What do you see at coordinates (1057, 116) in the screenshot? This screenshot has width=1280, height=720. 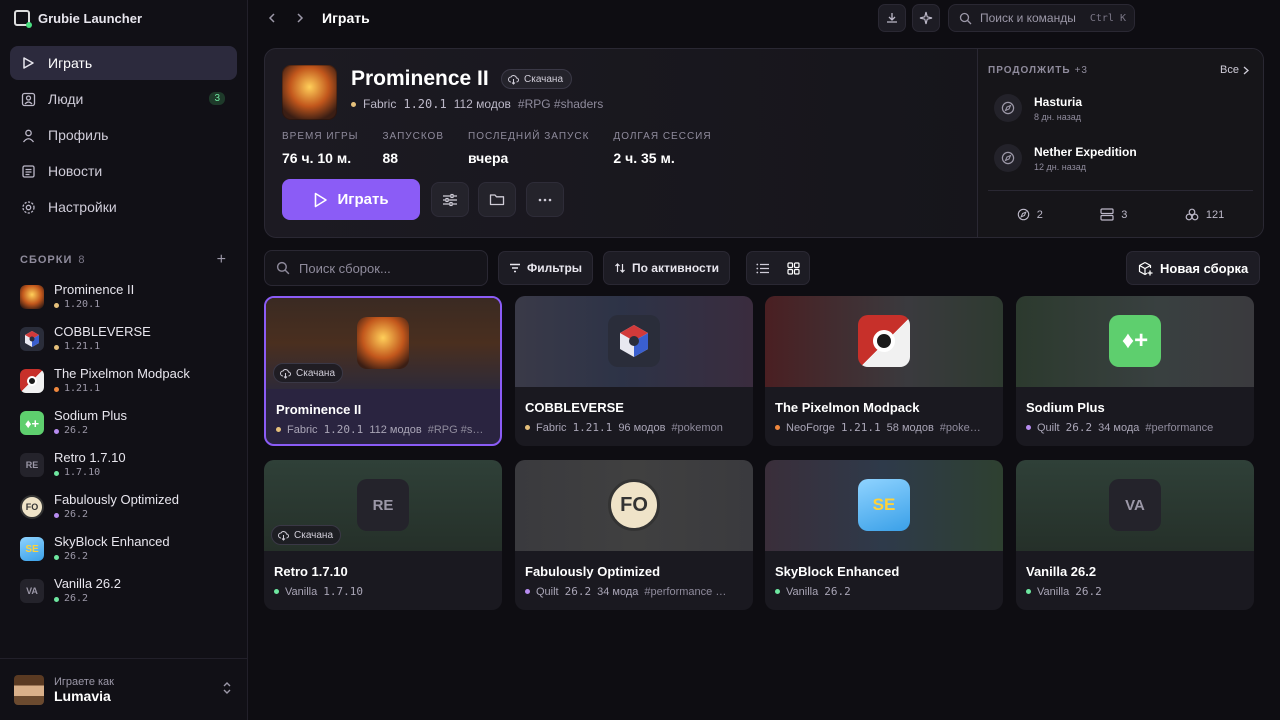 I see `world-last-played: 8 дн. назад` at bounding box center [1057, 116].